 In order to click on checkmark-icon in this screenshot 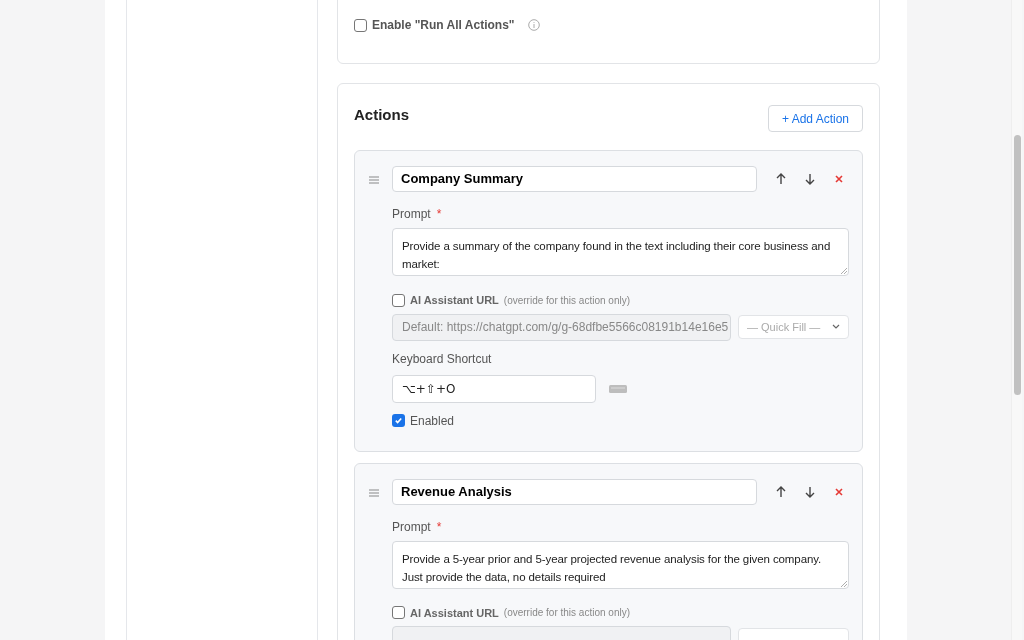, I will do `click(398, 420)`.